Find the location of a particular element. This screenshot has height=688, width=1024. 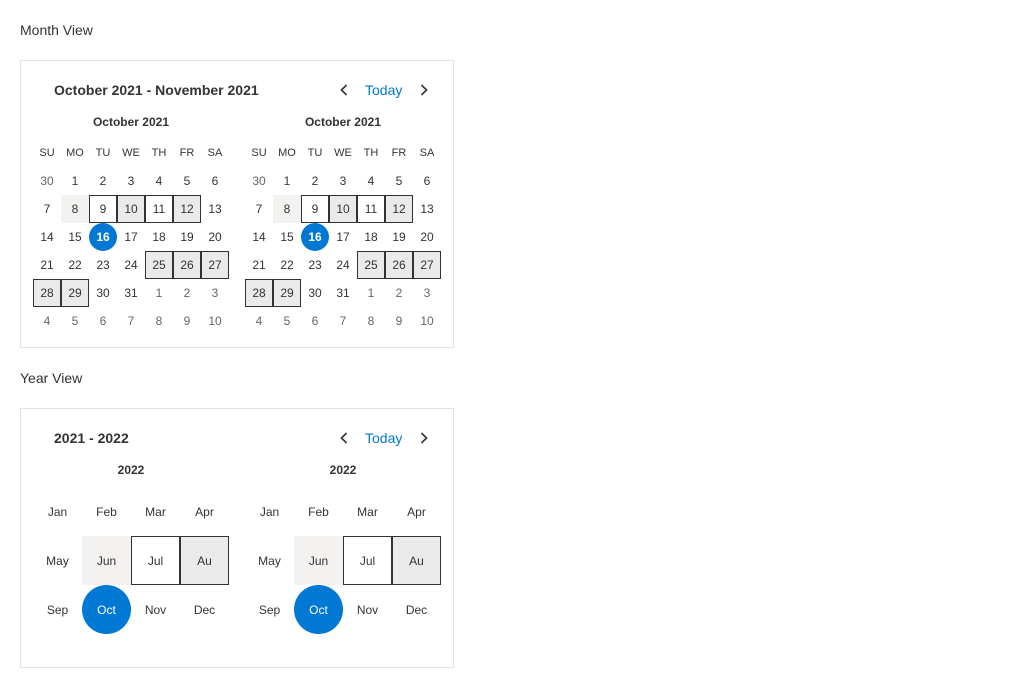

day-cell: 29 is located at coordinates (287, 293).